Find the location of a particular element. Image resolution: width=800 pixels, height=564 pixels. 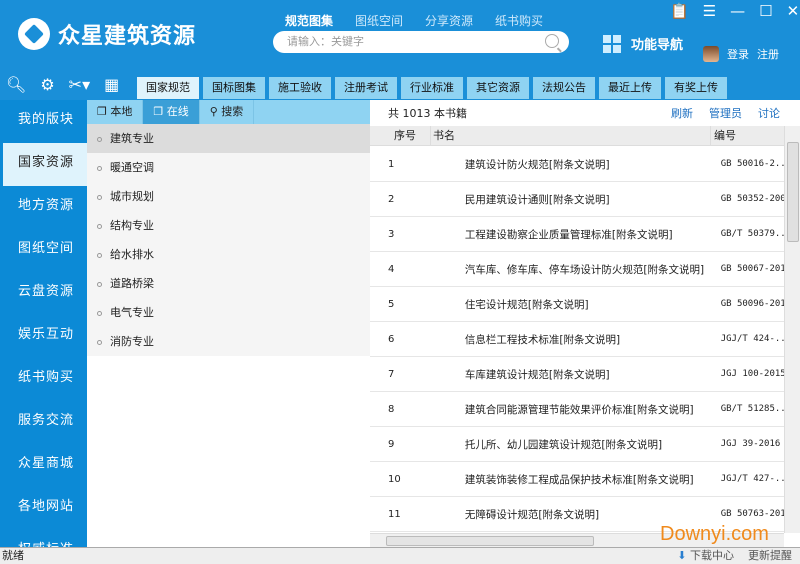

menu-icon: ☰ is located at coordinates (709, 11).